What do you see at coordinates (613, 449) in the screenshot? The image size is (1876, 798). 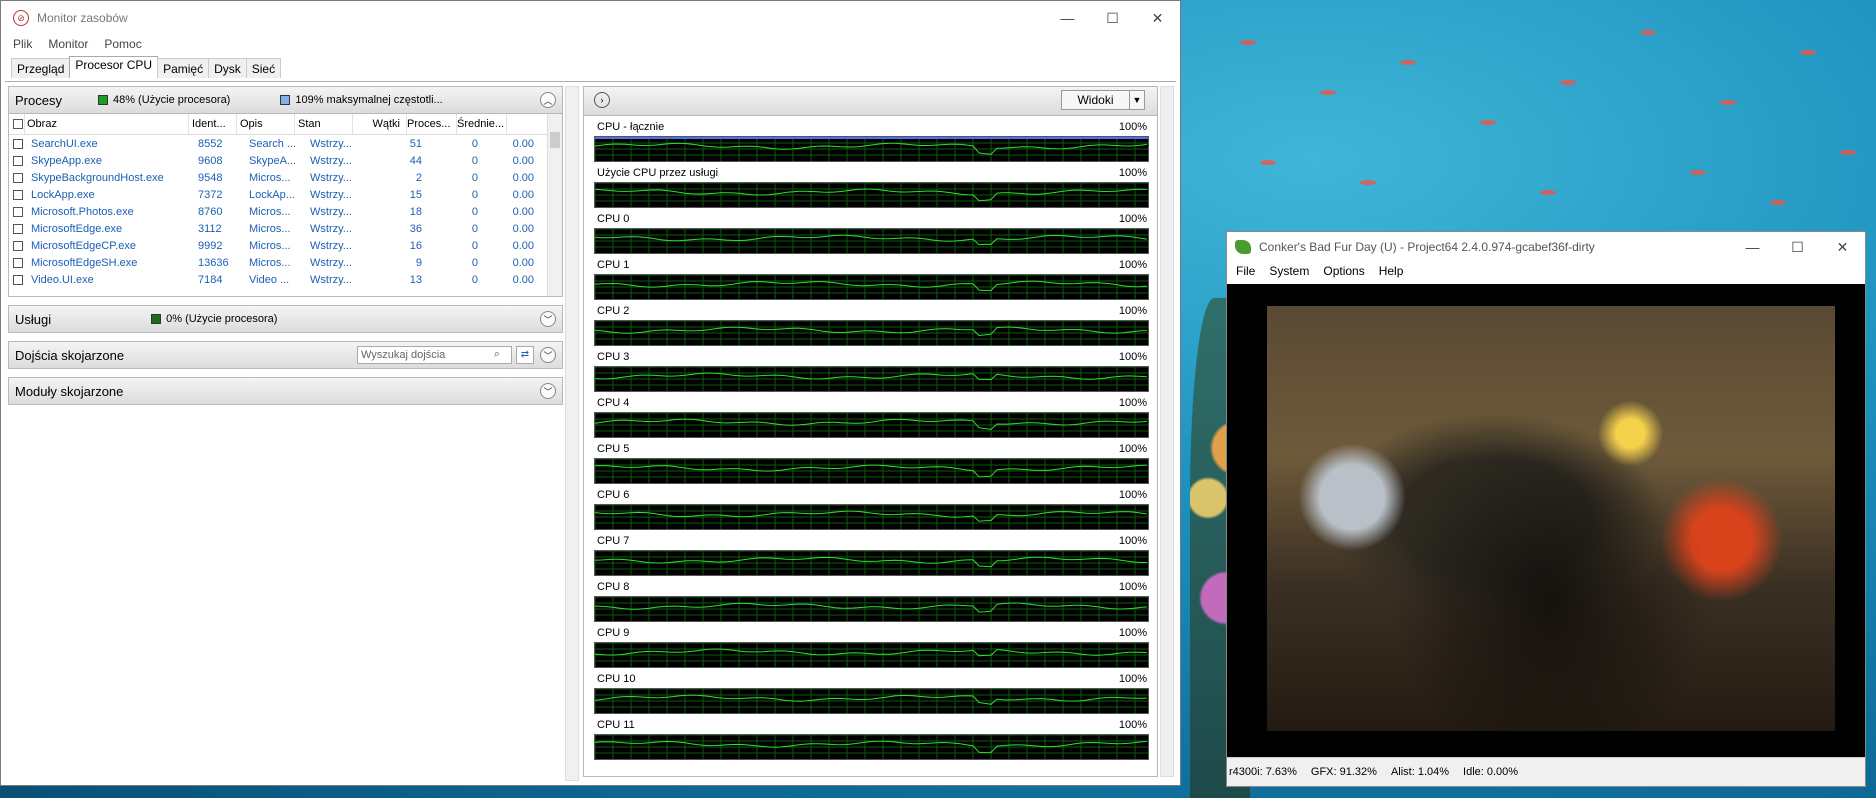 I see `graph-label: CPU 5` at bounding box center [613, 449].